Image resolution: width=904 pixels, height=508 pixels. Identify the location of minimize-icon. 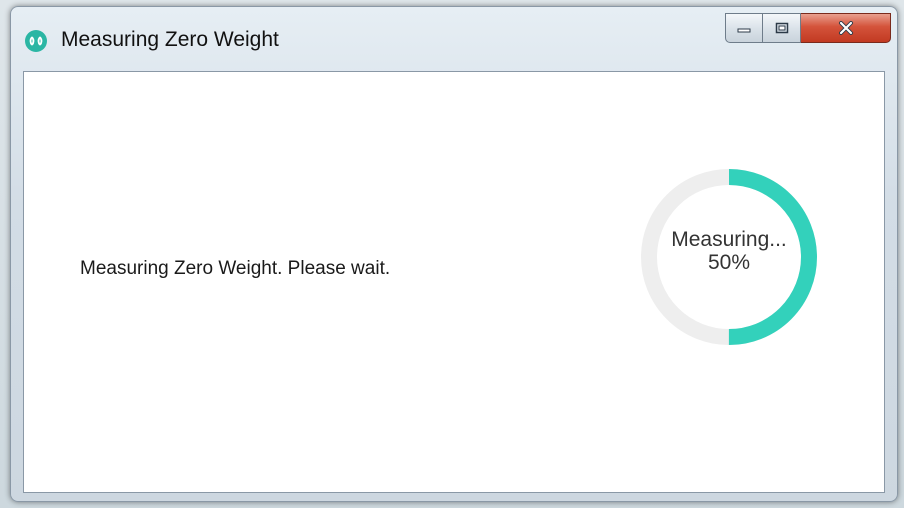
(744, 30).